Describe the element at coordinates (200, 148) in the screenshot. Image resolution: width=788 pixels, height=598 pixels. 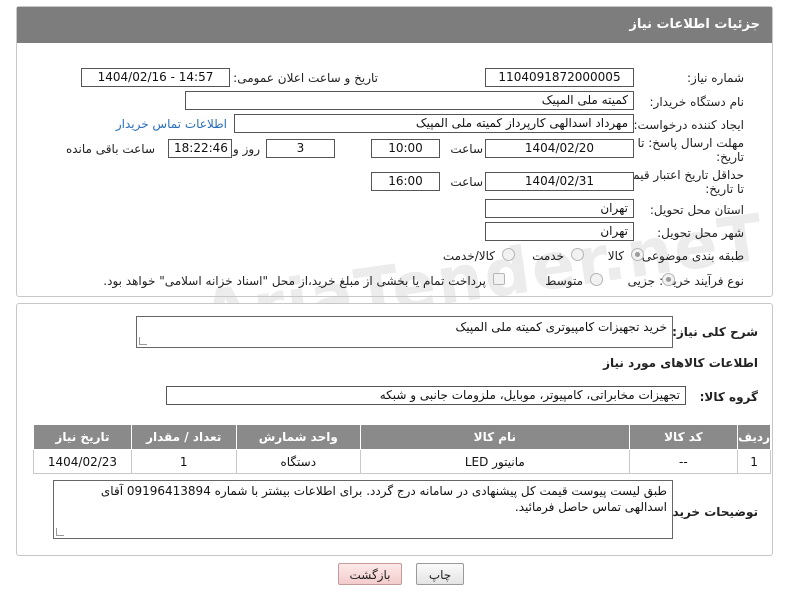
I see `remaining-time-field: 18:22:46` at that location.